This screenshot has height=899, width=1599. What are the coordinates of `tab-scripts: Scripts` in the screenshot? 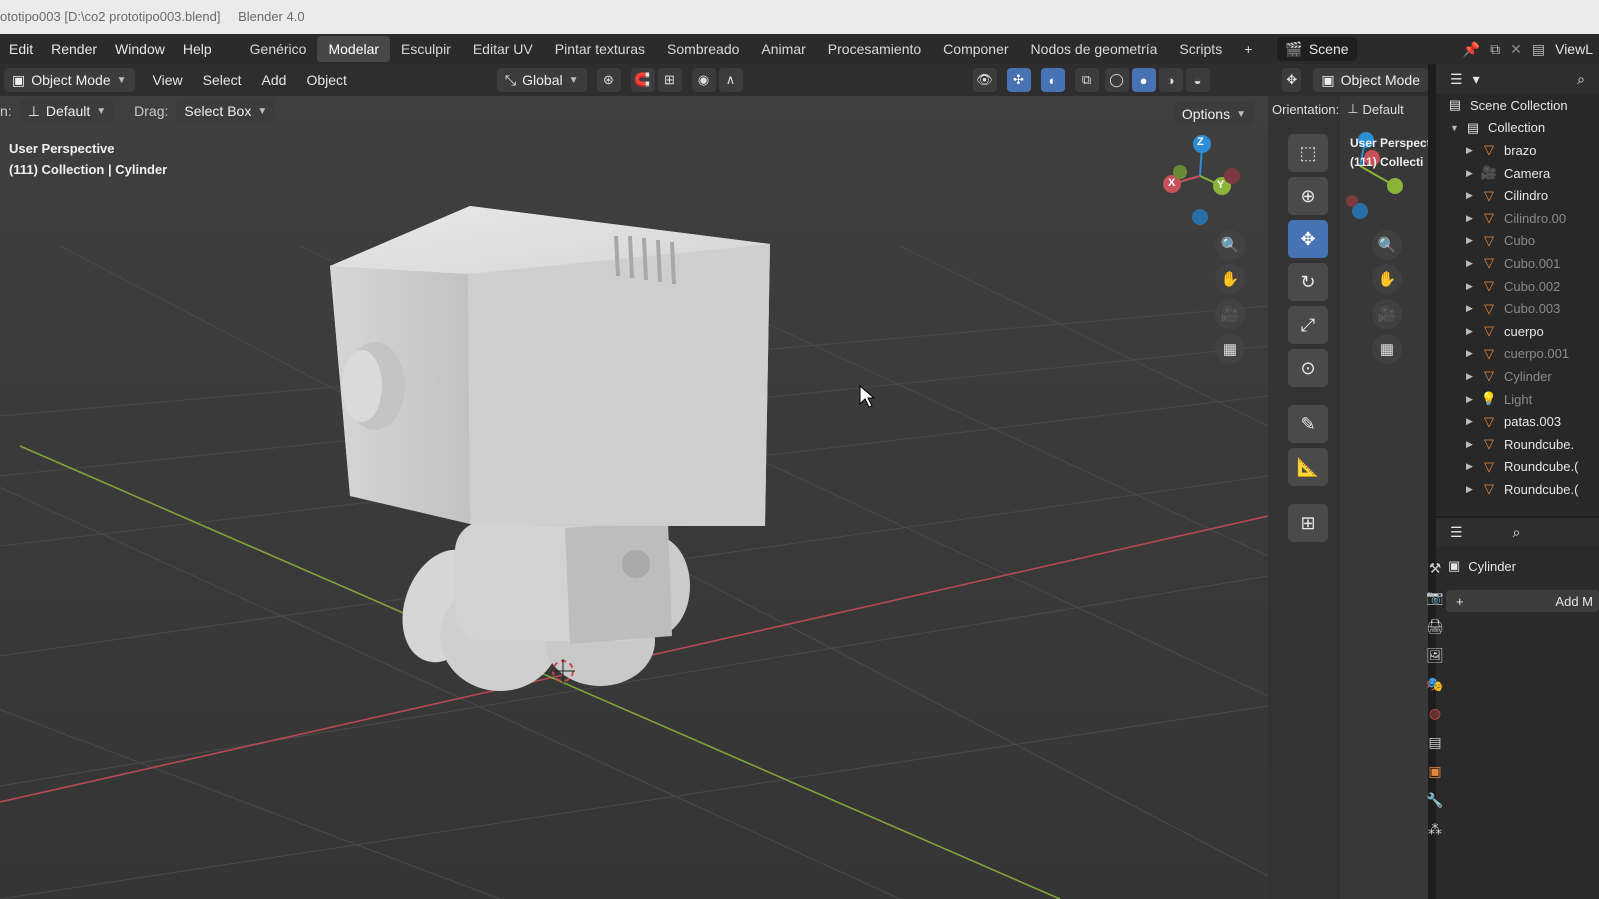 It's located at (1200, 49).